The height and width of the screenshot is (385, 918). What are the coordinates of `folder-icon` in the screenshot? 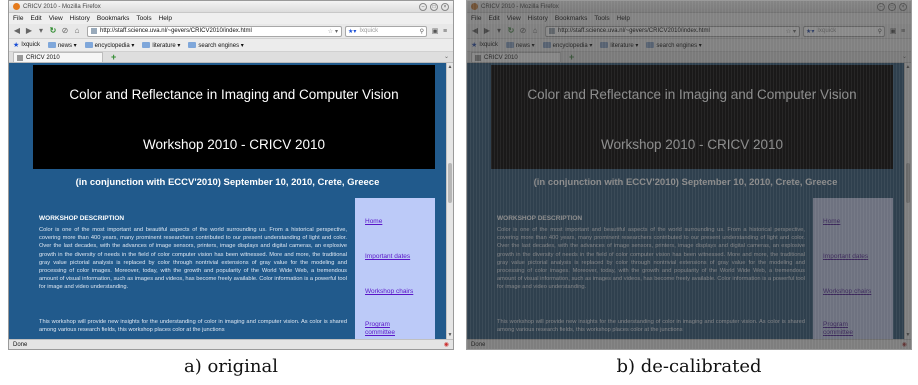 It's located at (88, 45).